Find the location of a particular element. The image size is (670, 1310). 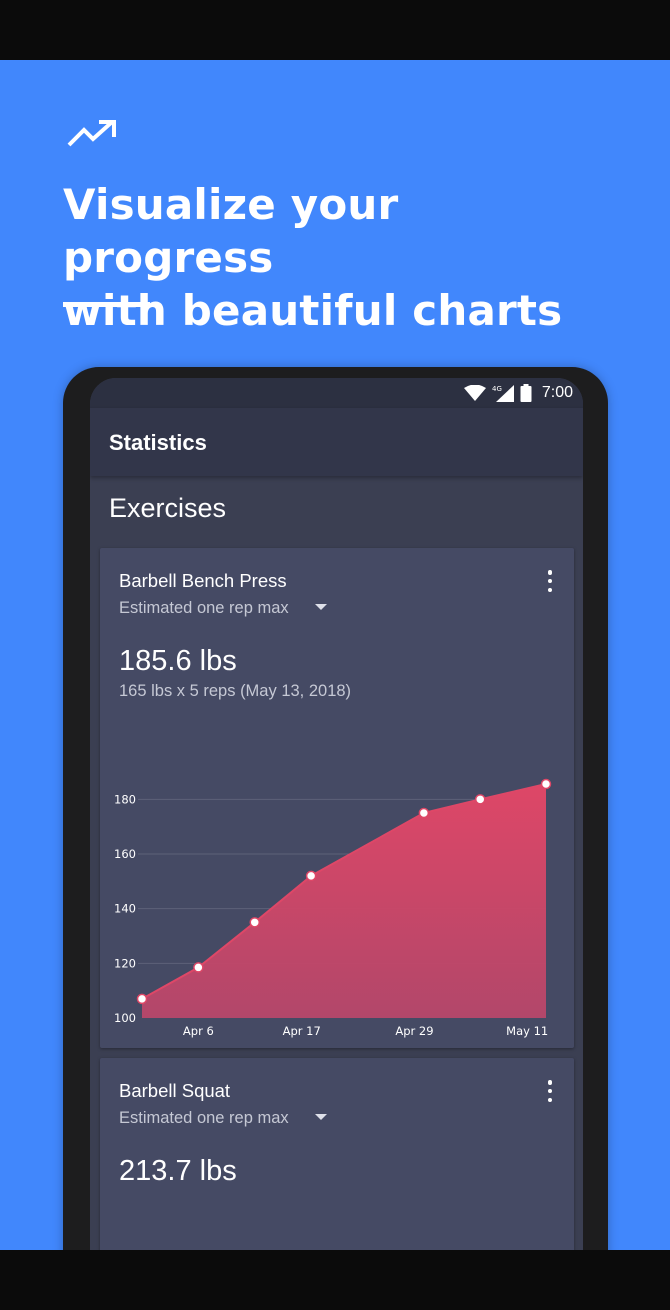

cellular-icon: 4G is located at coordinates (503, 393).